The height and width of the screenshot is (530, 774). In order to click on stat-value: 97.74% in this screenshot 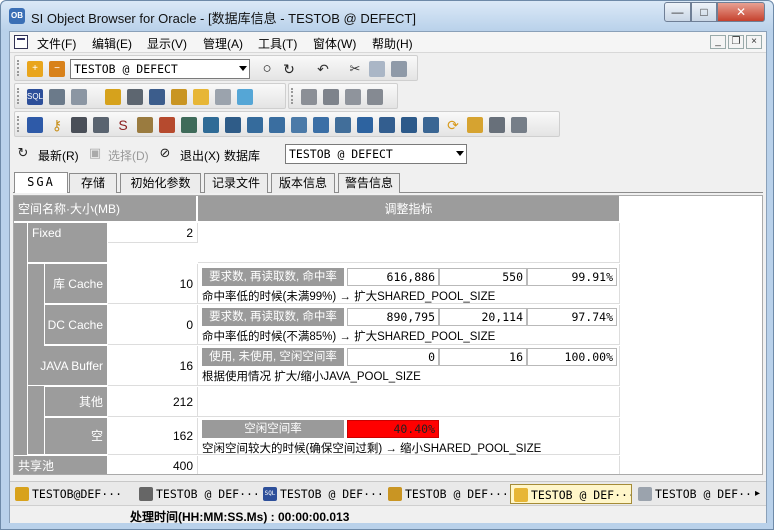, I will do `click(572, 317)`.